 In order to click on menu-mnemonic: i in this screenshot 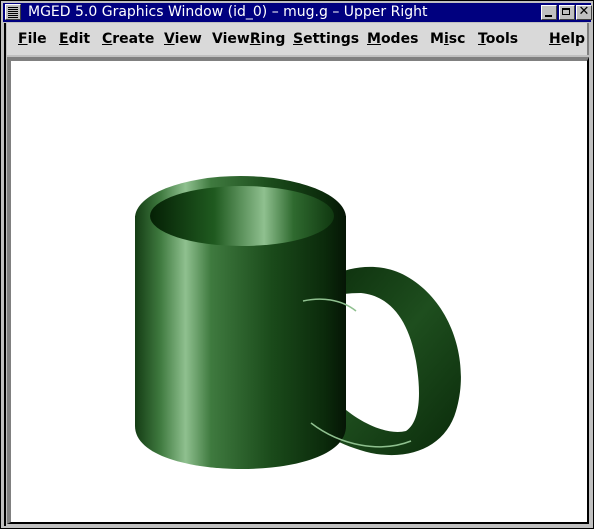, I will do `click(446, 39)`.